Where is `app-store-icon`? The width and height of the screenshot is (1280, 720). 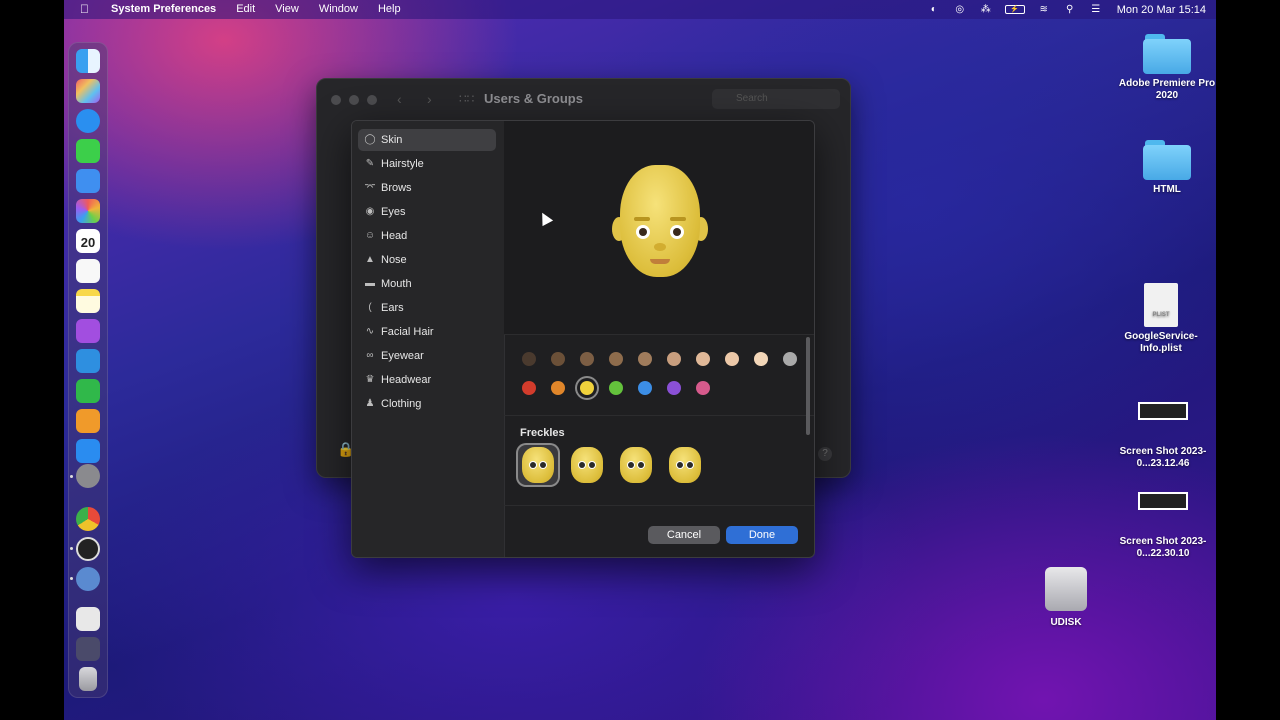 app-store-icon is located at coordinates (88, 451).